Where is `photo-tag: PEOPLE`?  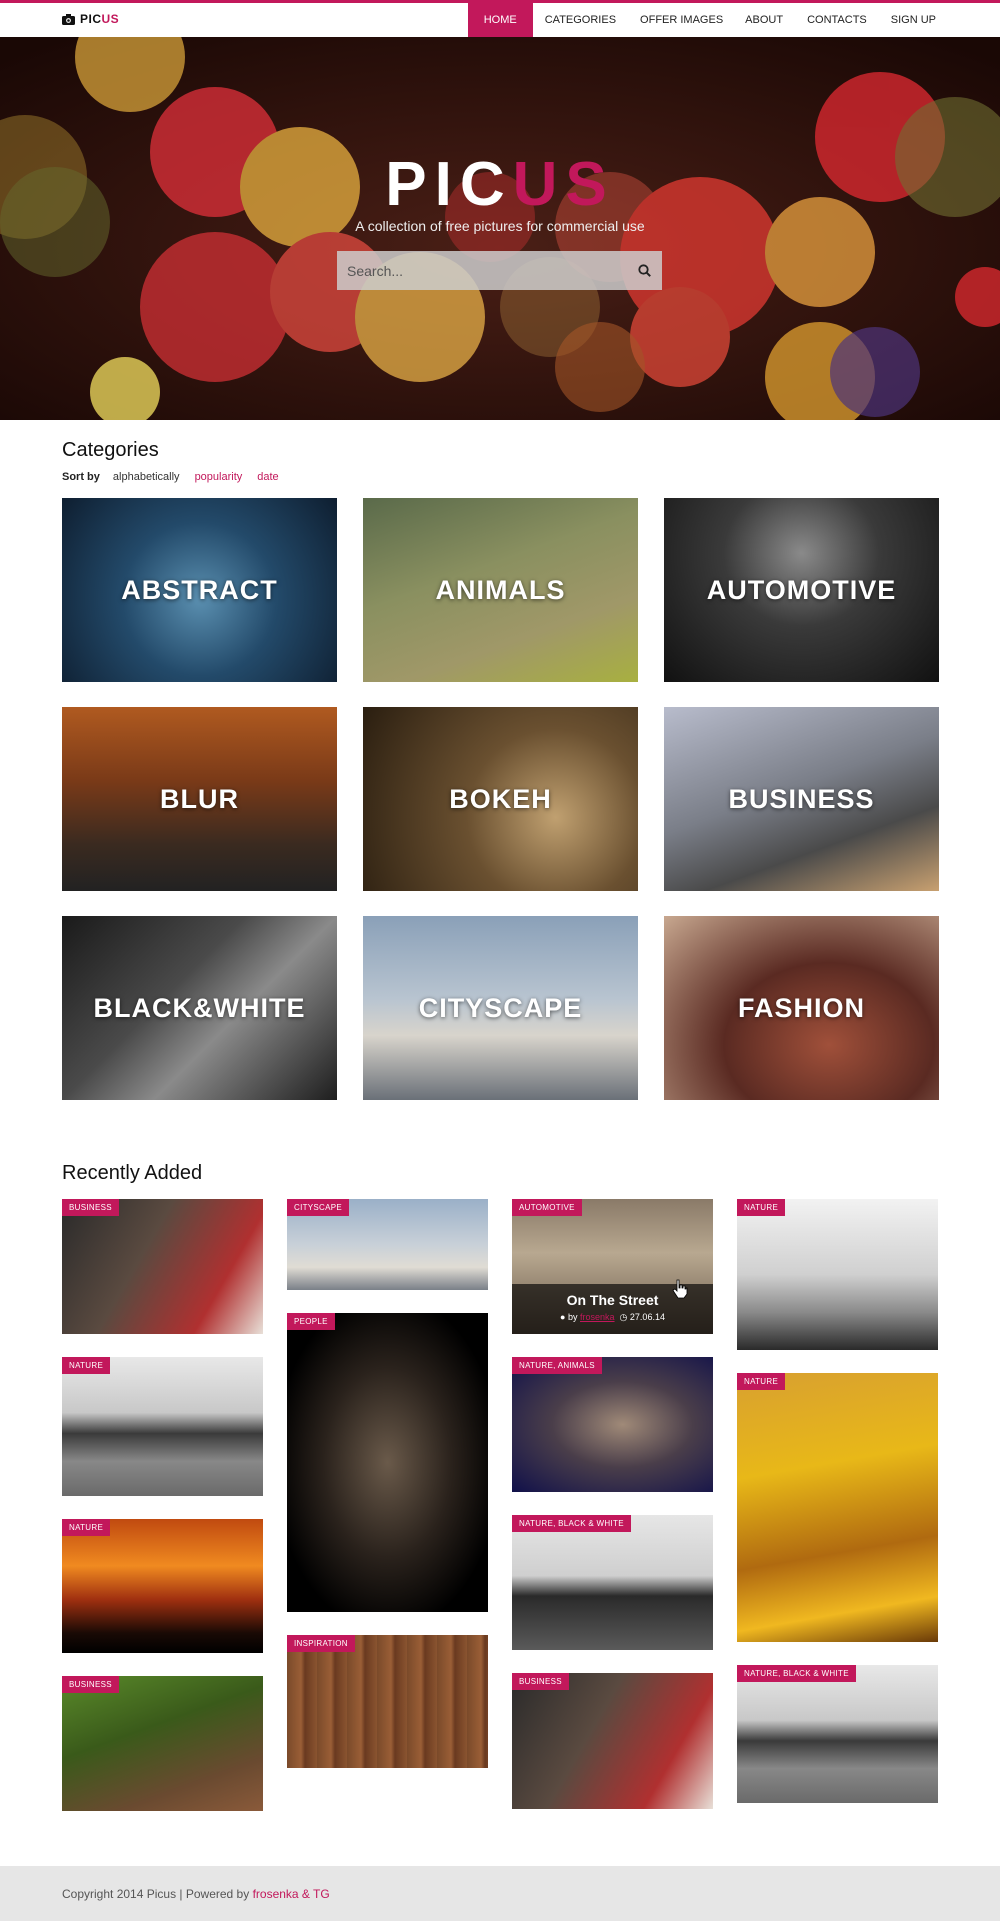 photo-tag: PEOPLE is located at coordinates (311, 1321).